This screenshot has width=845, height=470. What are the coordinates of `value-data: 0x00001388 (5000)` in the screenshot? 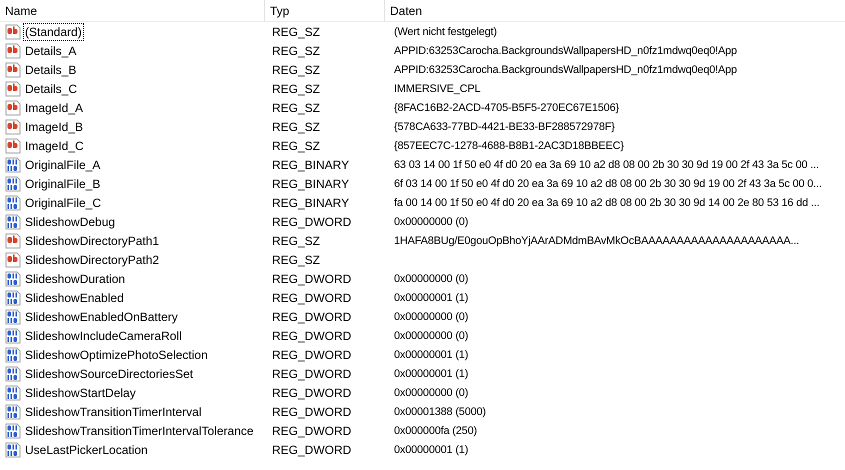 It's located at (439, 412).